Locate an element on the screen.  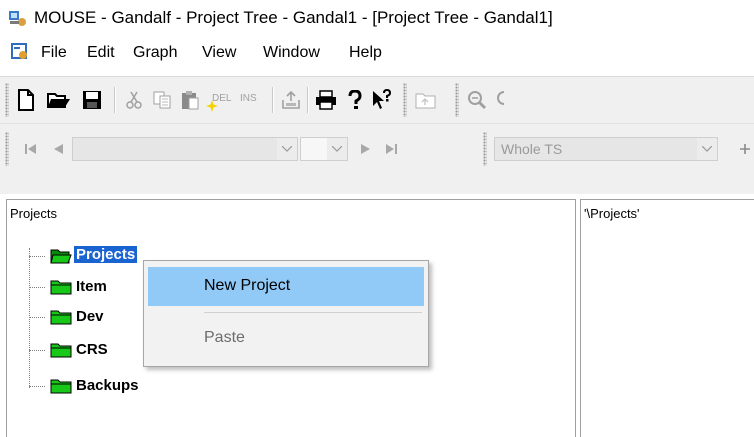
insert-button: INS is located at coordinates (251, 100).